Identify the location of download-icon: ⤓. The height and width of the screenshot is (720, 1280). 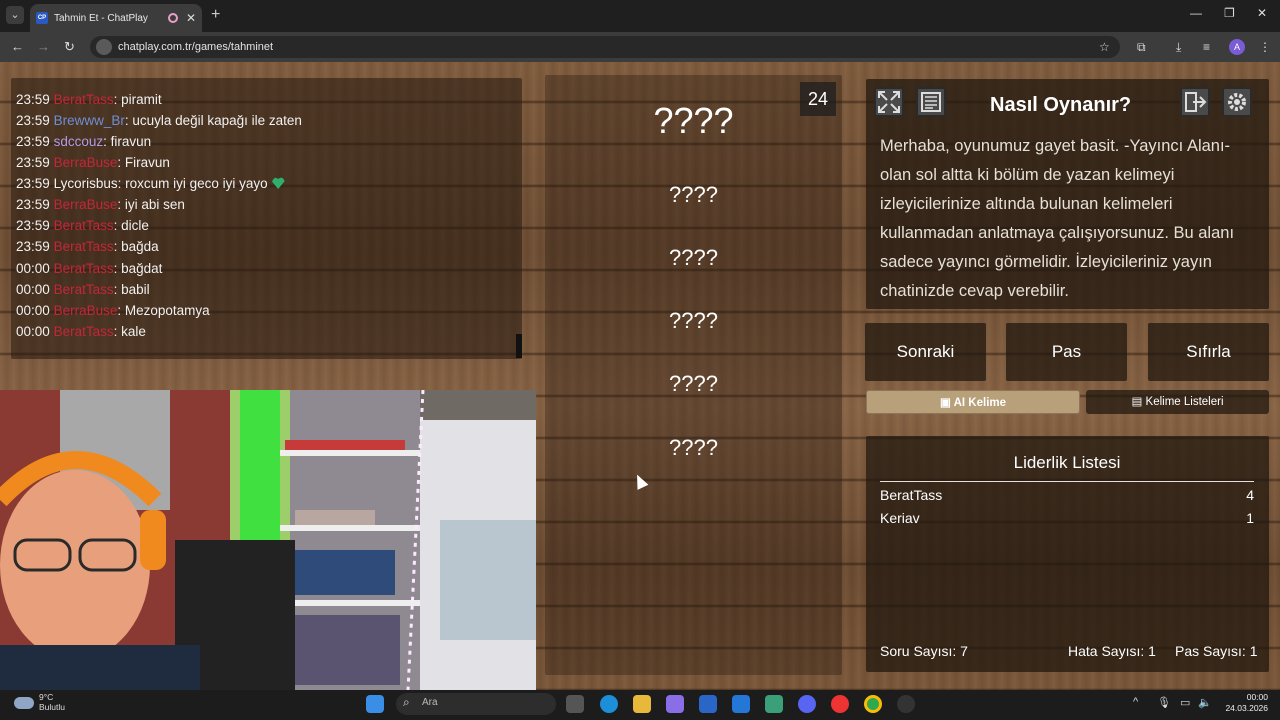
(1178, 47).